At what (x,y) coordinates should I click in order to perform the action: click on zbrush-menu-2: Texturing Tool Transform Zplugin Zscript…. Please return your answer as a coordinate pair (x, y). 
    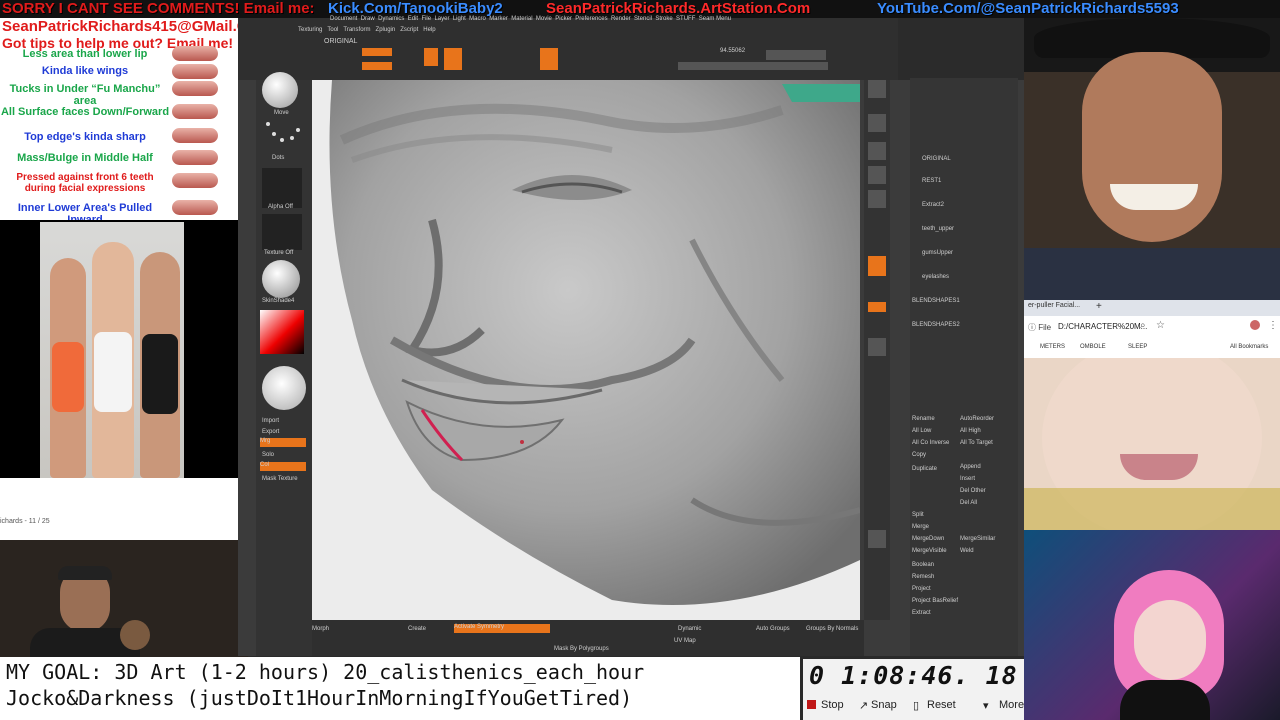
    Looking at the image, I should click on (367, 30).